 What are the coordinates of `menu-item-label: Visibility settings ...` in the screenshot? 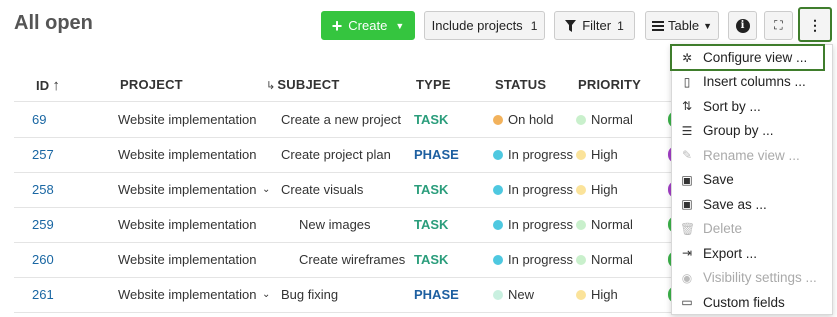 It's located at (760, 277).